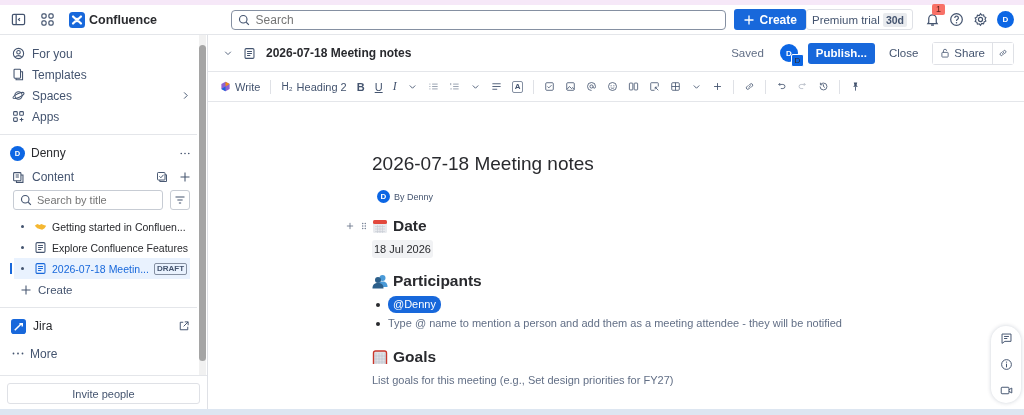 This screenshot has width=1024, height=415. I want to click on bold-button: B, so click(360, 86).